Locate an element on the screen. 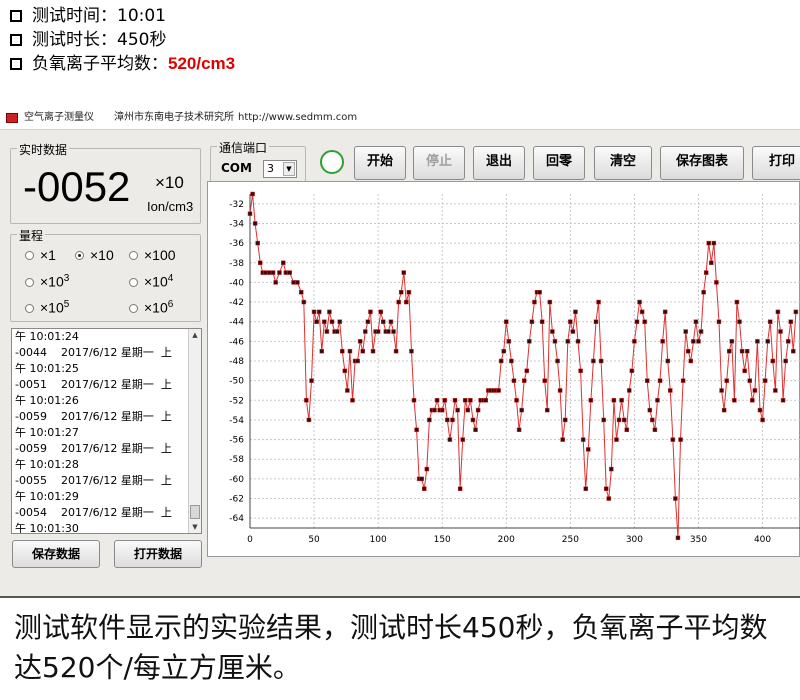 Image resolution: width=800 pixels, height=700 pixels. window-title-url: http://www.sedmm.com is located at coordinates (298, 117).